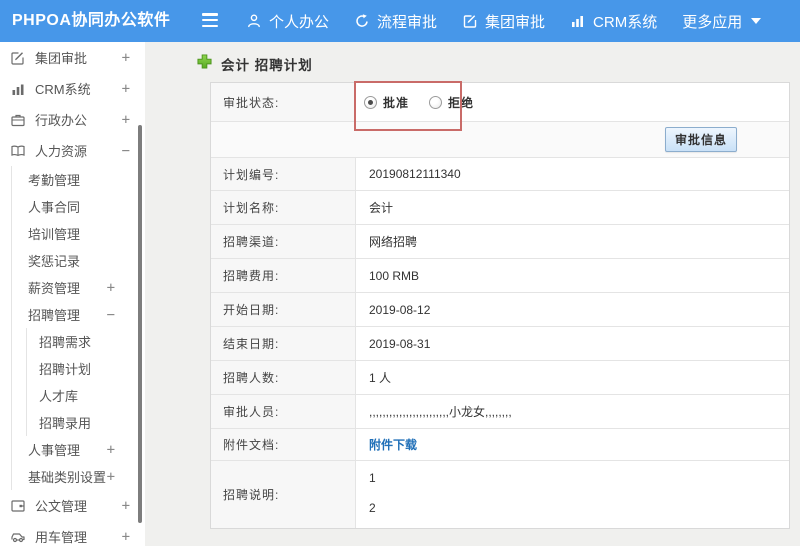 Image resolution: width=800 pixels, height=546 pixels. What do you see at coordinates (18, 120) in the screenshot?
I see `briefcase-icon` at bounding box center [18, 120].